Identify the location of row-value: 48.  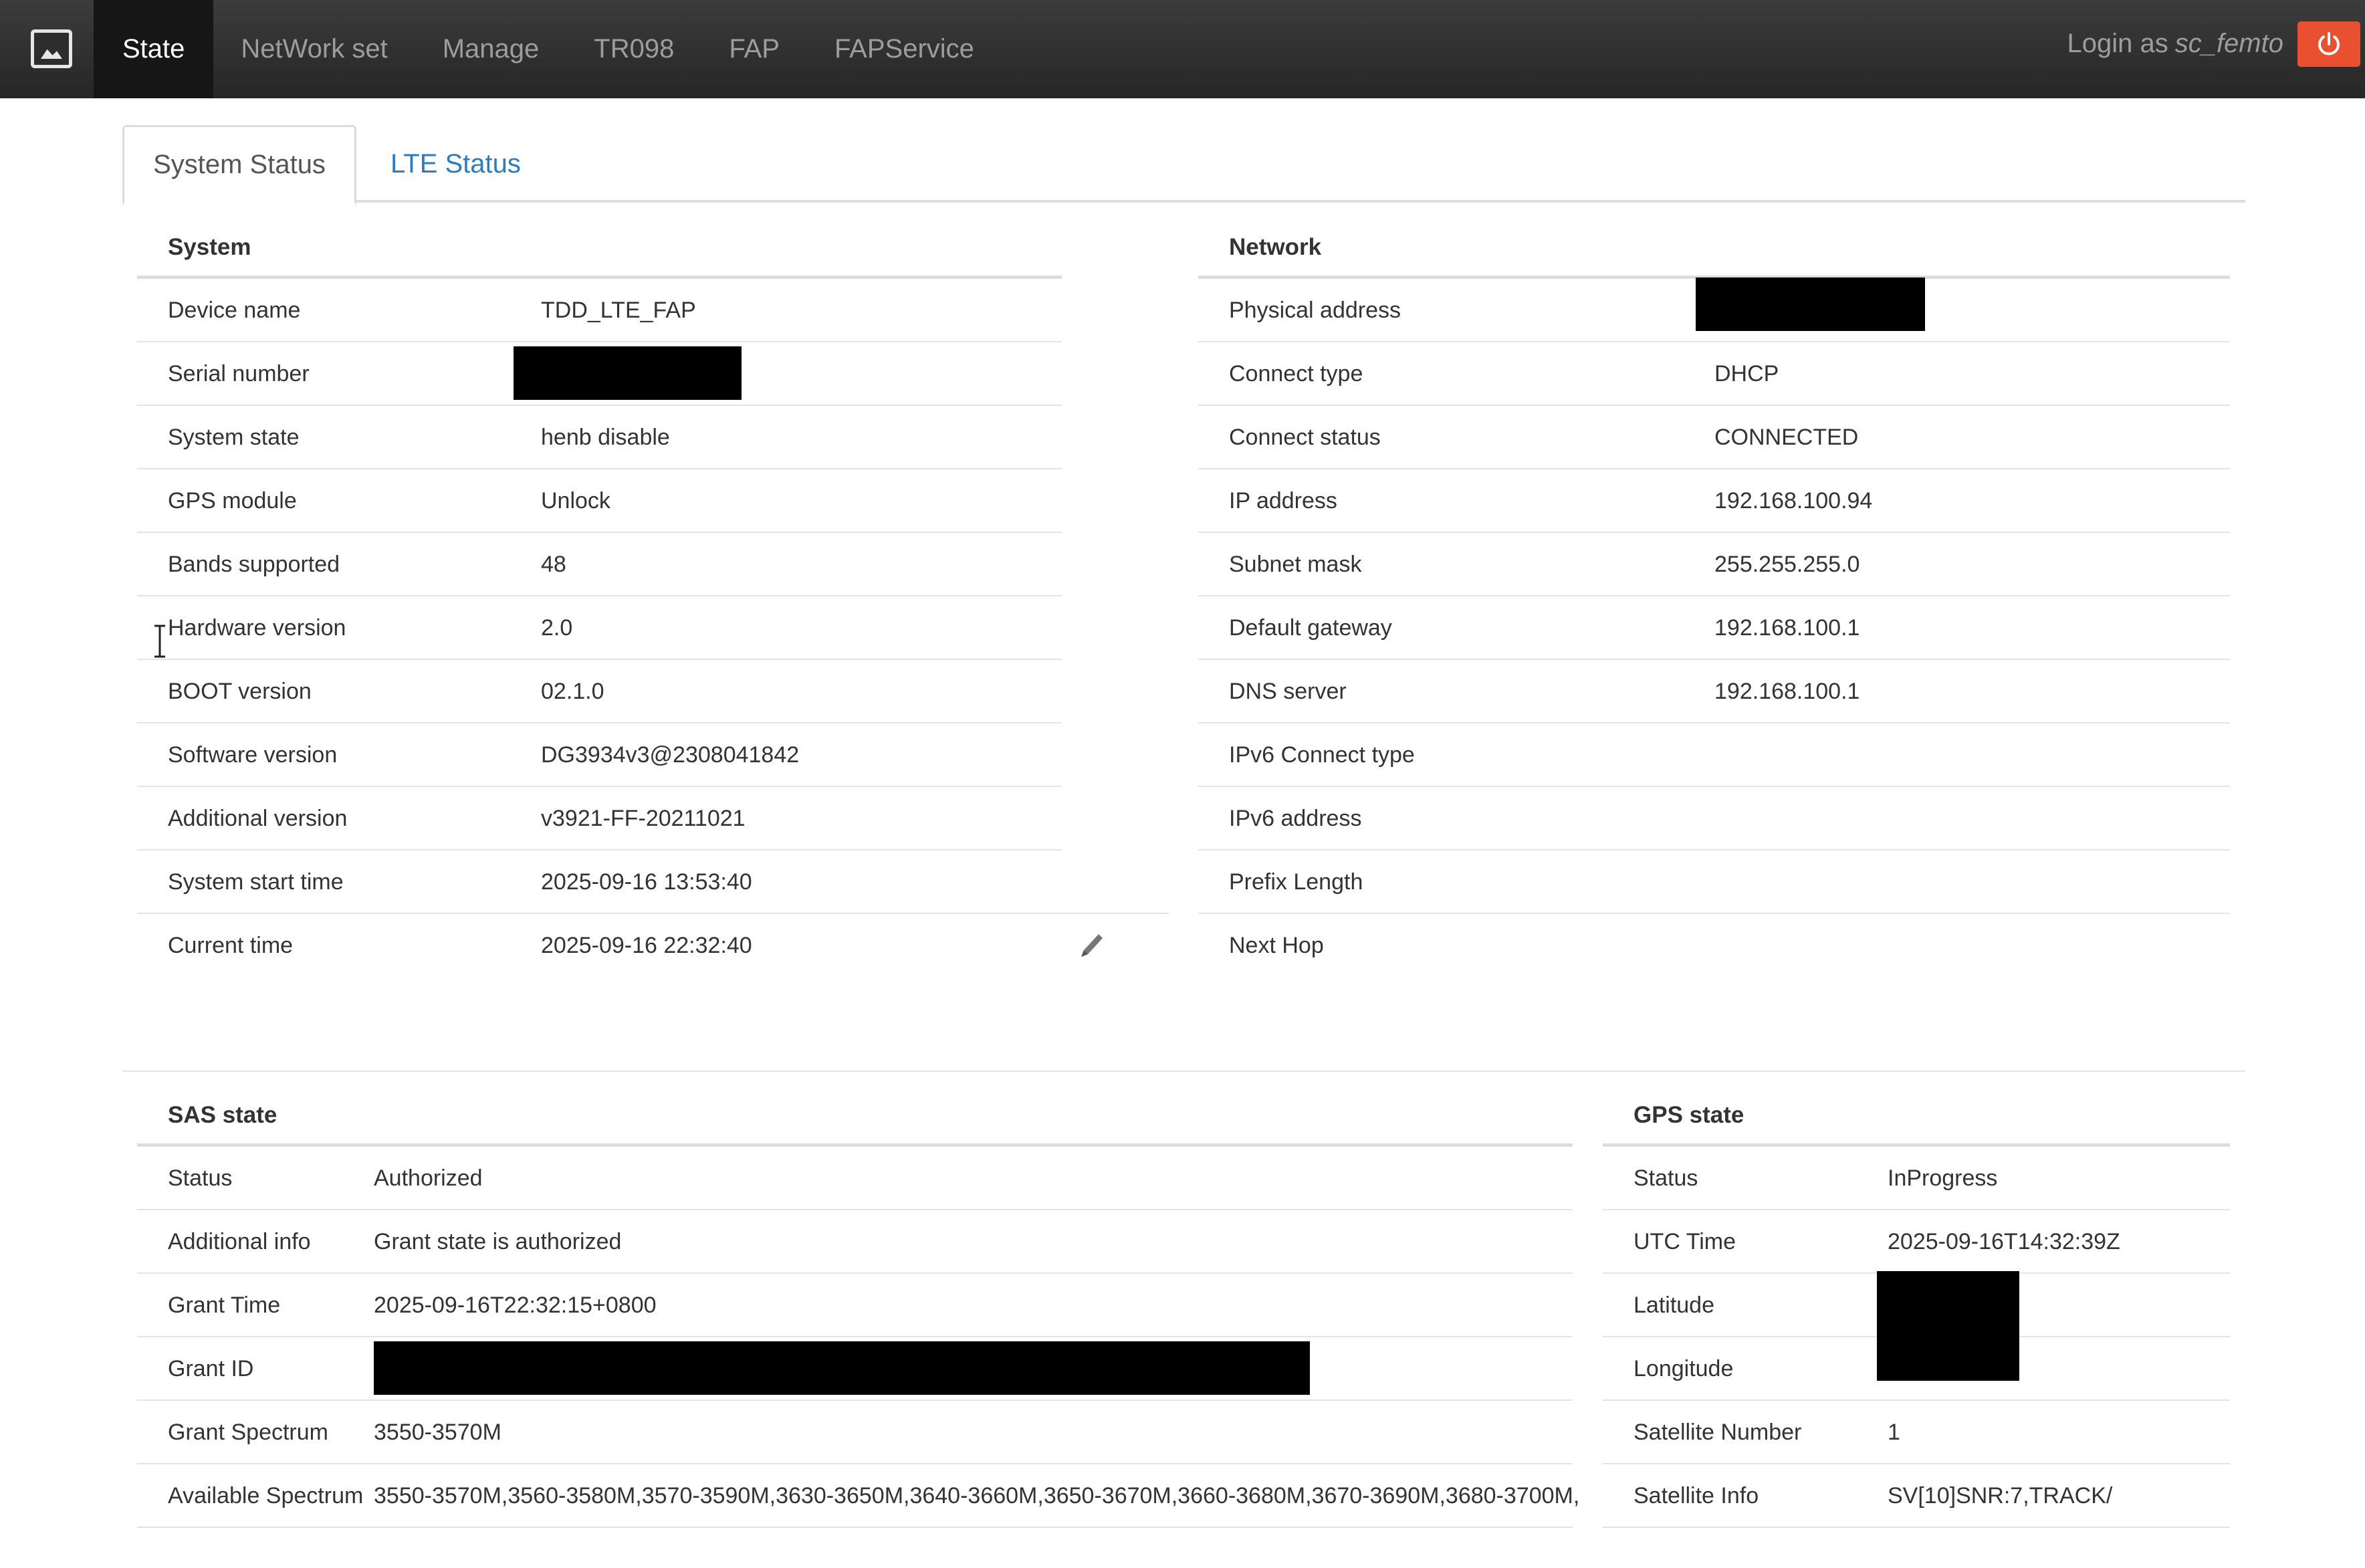
(553, 564).